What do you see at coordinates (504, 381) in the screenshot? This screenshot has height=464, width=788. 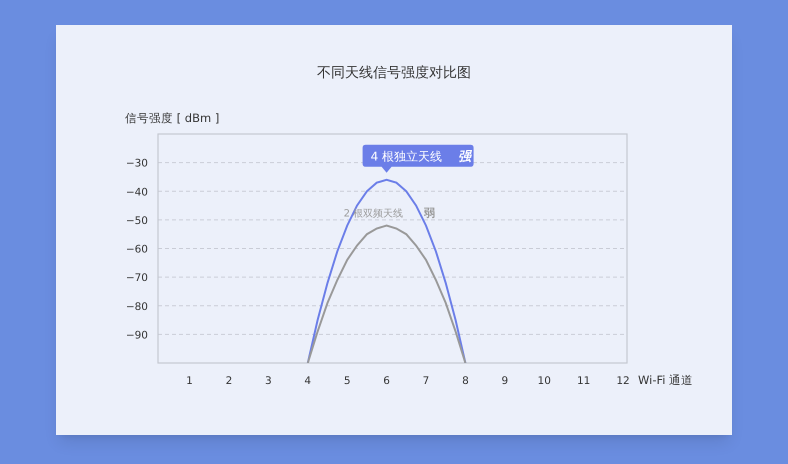 I see `x-tick-label: 9` at bounding box center [504, 381].